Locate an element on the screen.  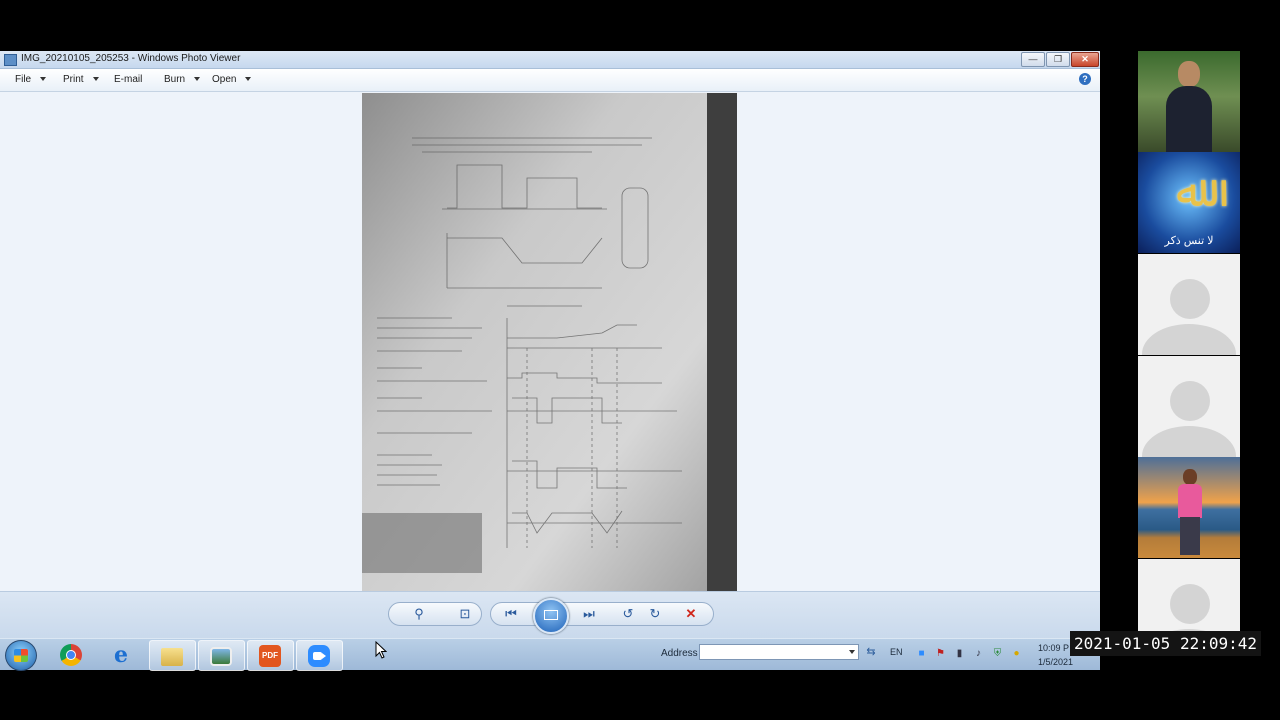
zoom-tray-icon: ■ is located at coordinates (921, 653).